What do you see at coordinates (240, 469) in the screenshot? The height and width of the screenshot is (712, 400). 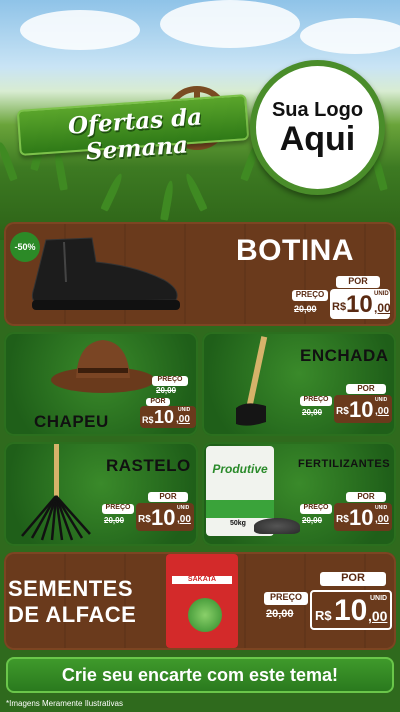 I see `bag-brand: Produtive` at bounding box center [240, 469].